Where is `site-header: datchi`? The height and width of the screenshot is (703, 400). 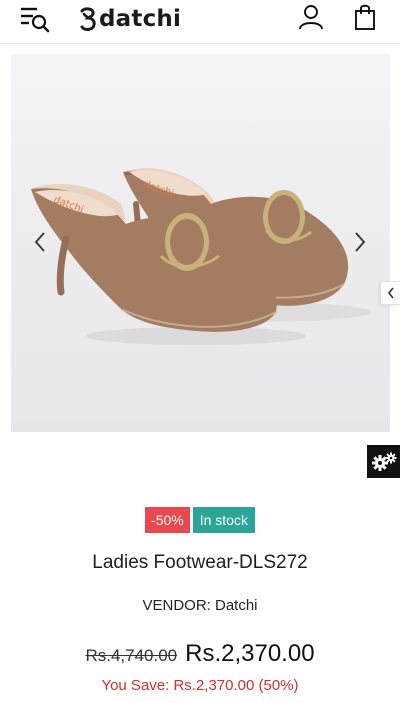 site-header: datchi is located at coordinates (200, 22).